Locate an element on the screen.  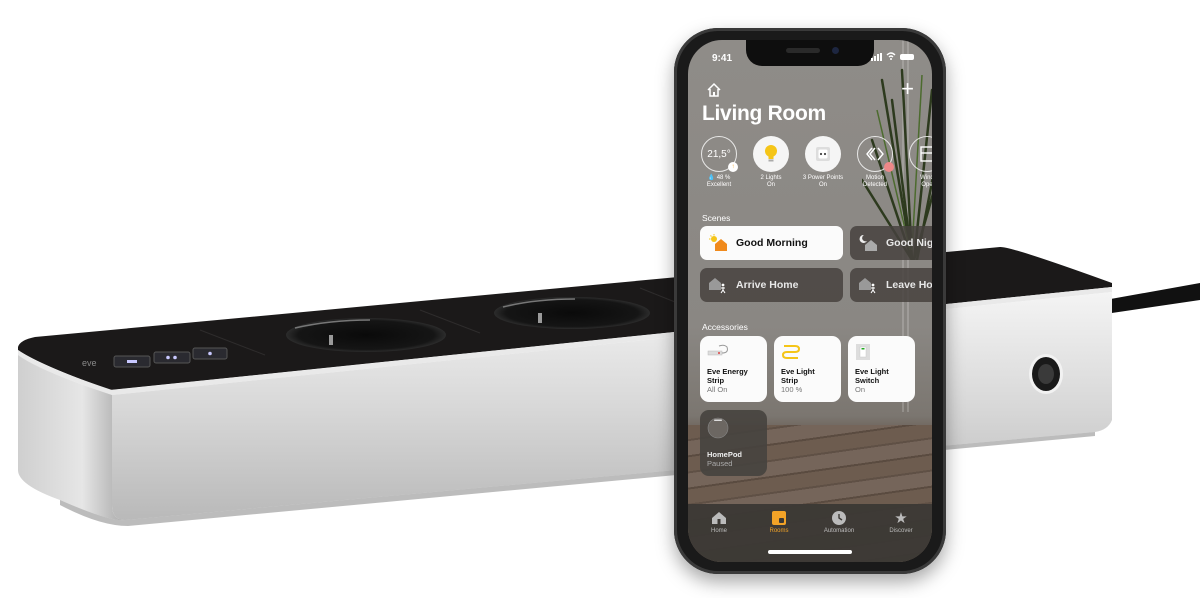
tab-rooms: Rooms is located at coordinates (779, 522).